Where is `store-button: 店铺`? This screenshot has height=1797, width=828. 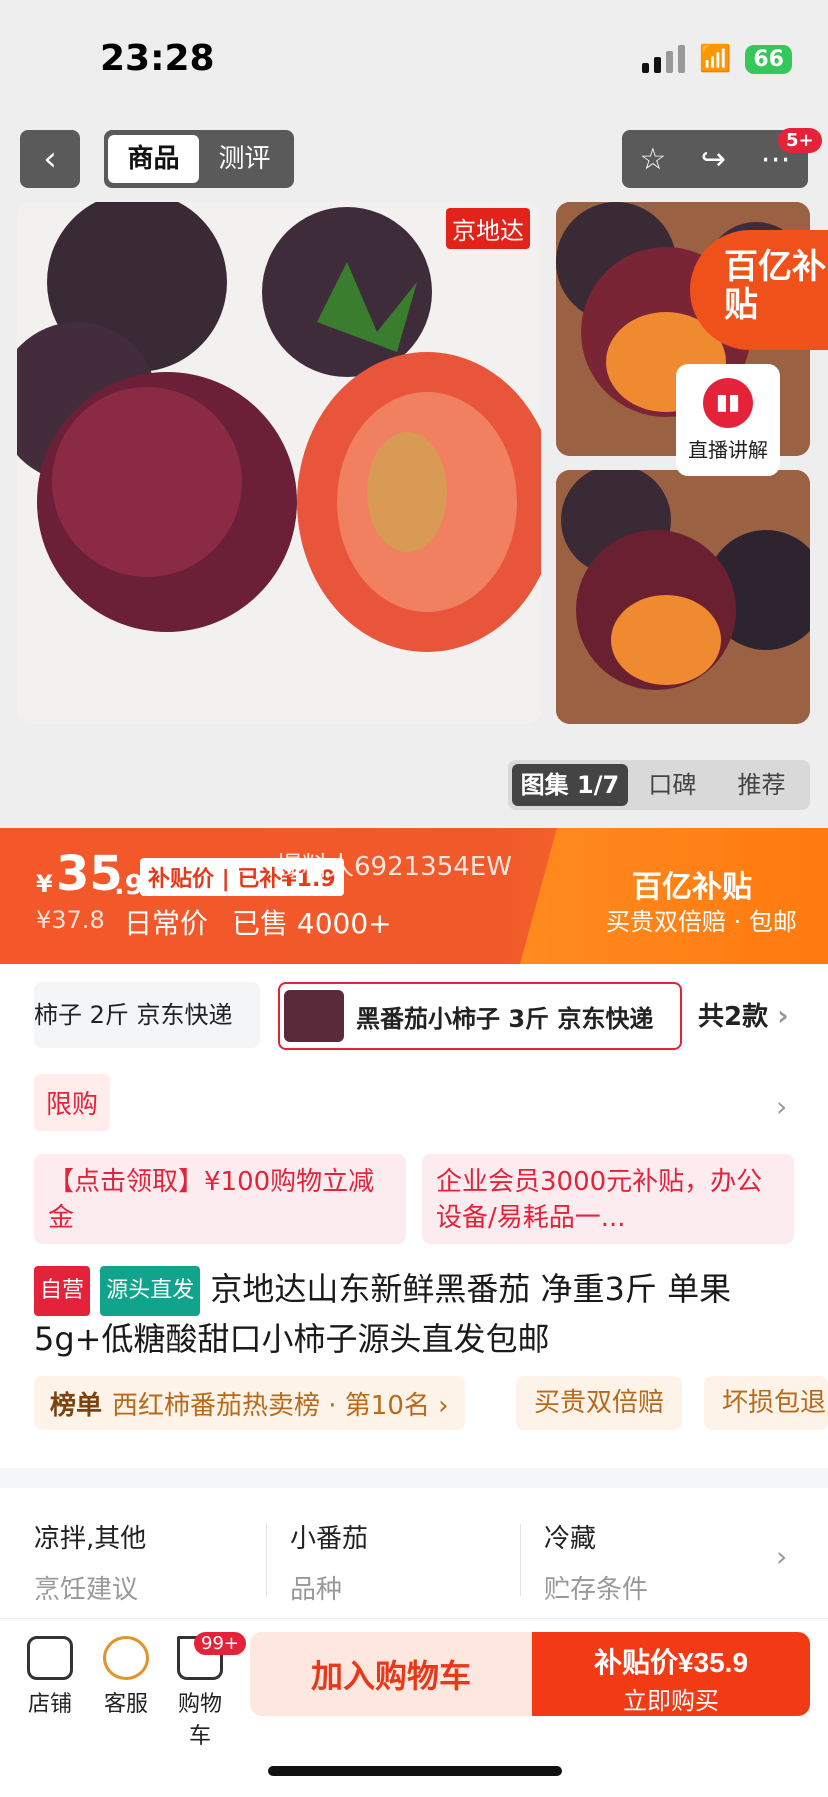 store-button: 店铺 is located at coordinates (50, 1677).